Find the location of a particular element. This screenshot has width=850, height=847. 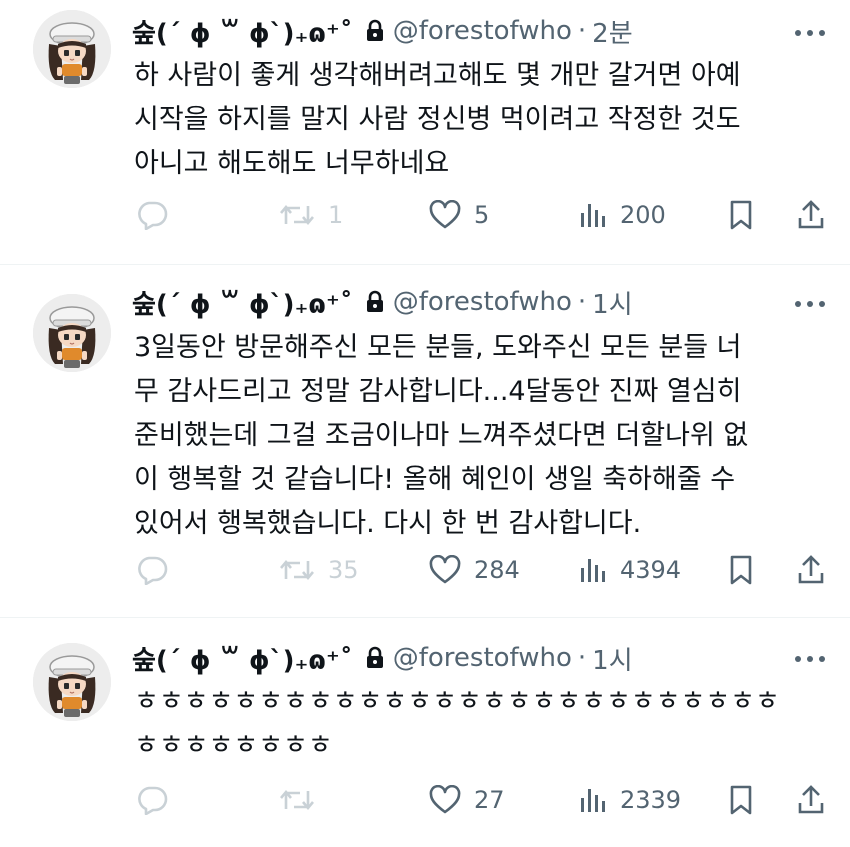

views-button: 4394 is located at coordinates (629, 570).